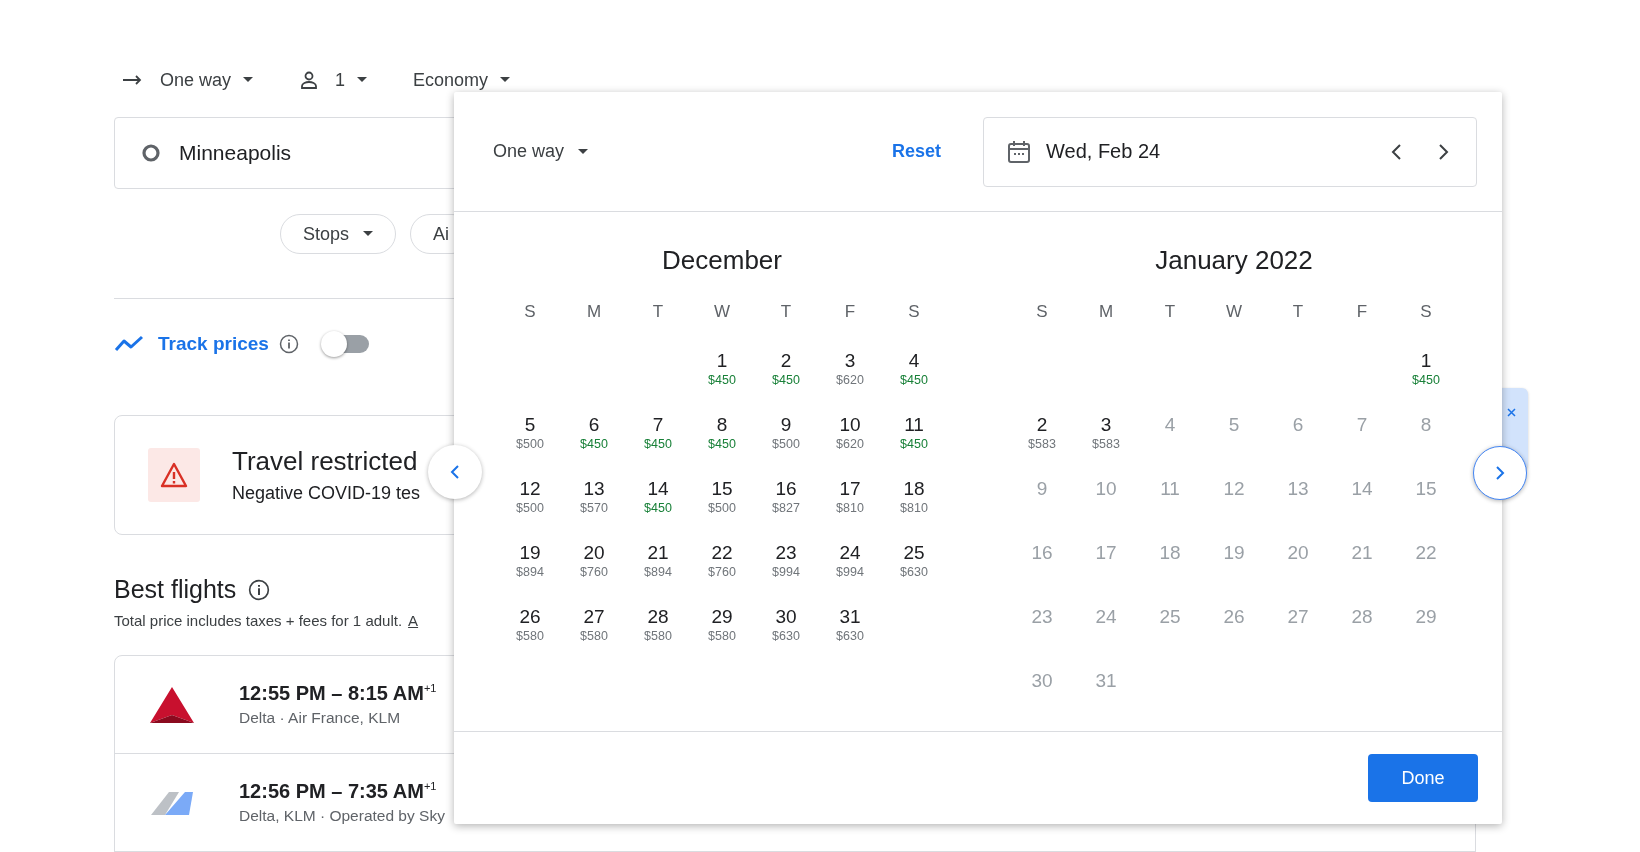  Describe the element at coordinates (325, 461) in the screenshot. I see `notice-title: Travel restricted` at that location.